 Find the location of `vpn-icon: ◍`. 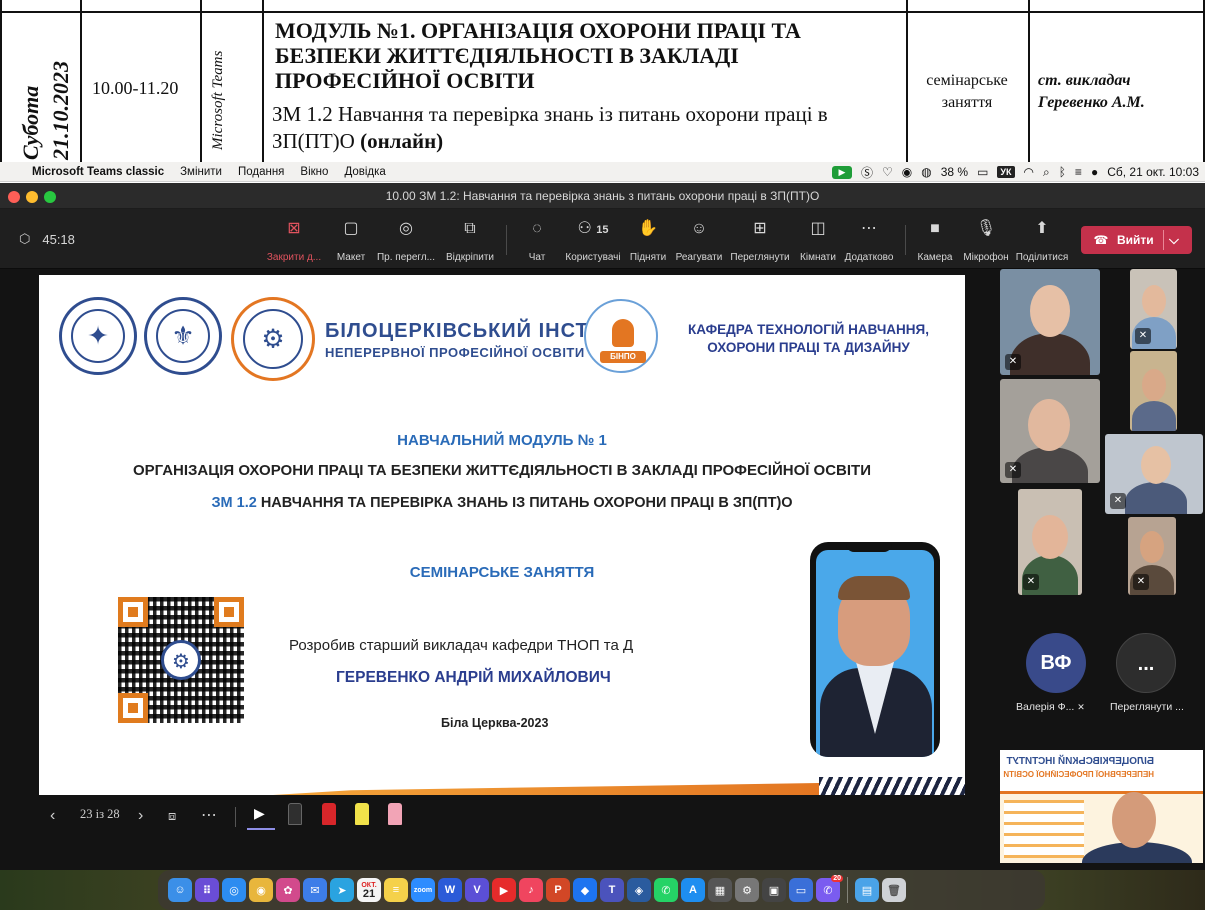

vpn-icon: ◍ is located at coordinates (926, 172).